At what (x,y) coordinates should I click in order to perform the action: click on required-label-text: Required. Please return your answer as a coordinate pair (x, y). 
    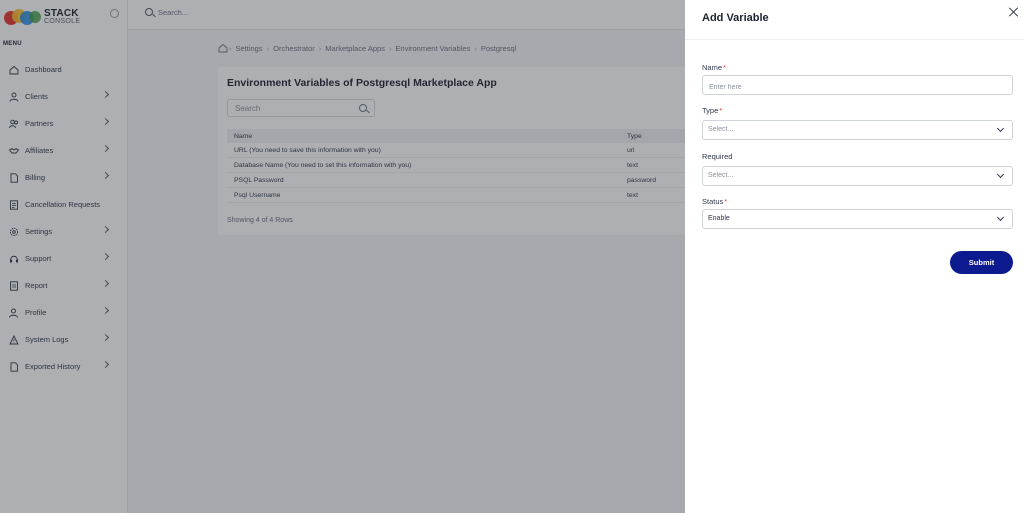
    Looking at the image, I should click on (717, 156).